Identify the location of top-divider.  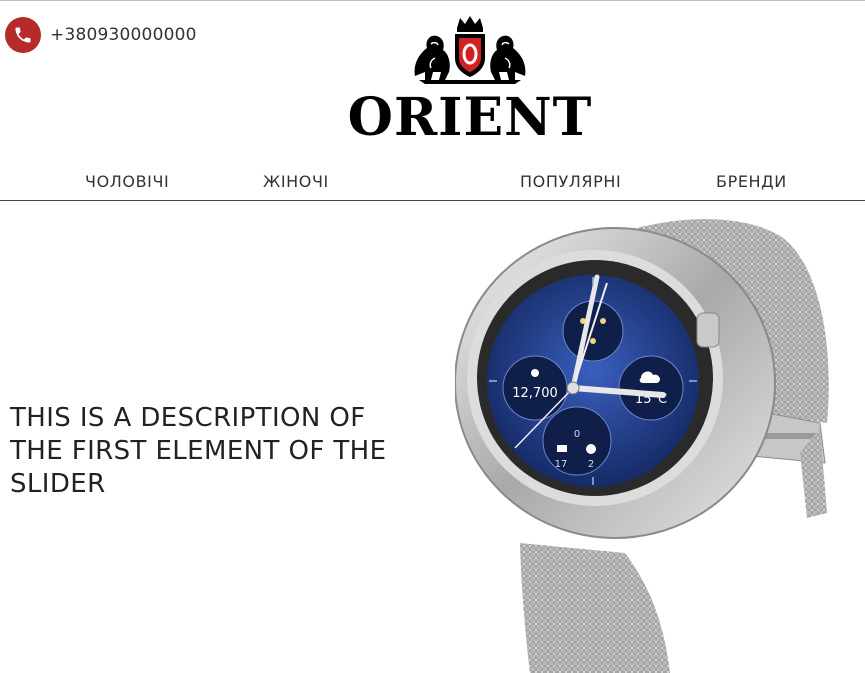
(432, 0).